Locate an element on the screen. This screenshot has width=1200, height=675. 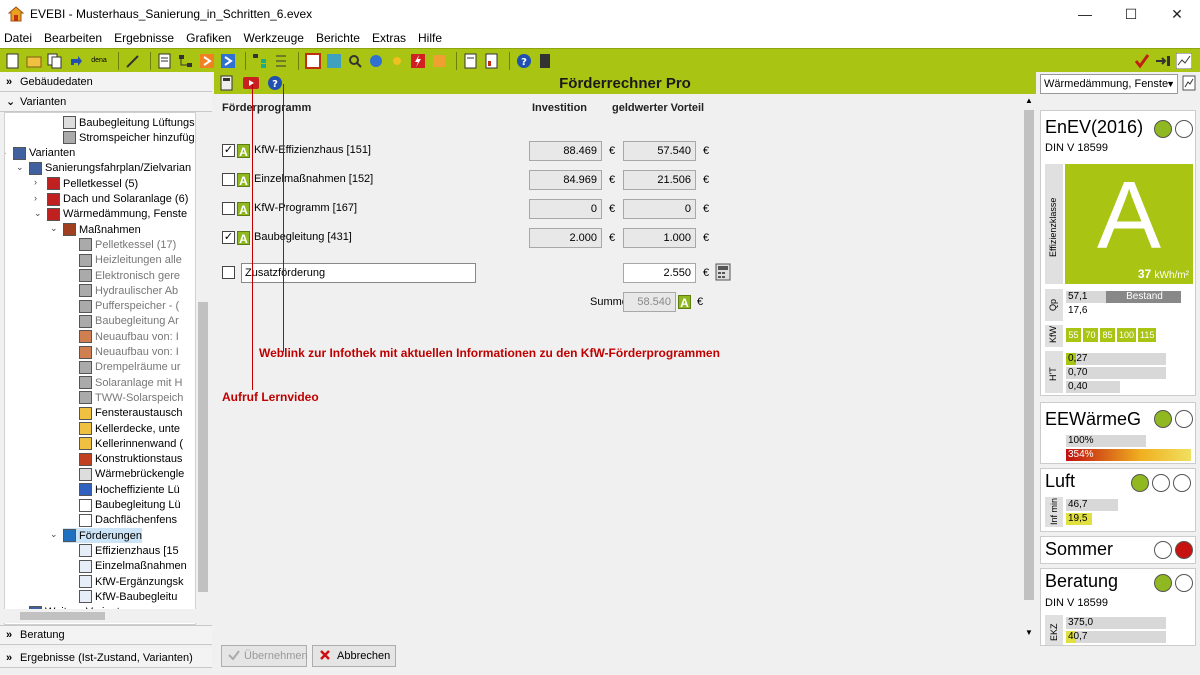
document-icon is located at coordinates (165, 61).